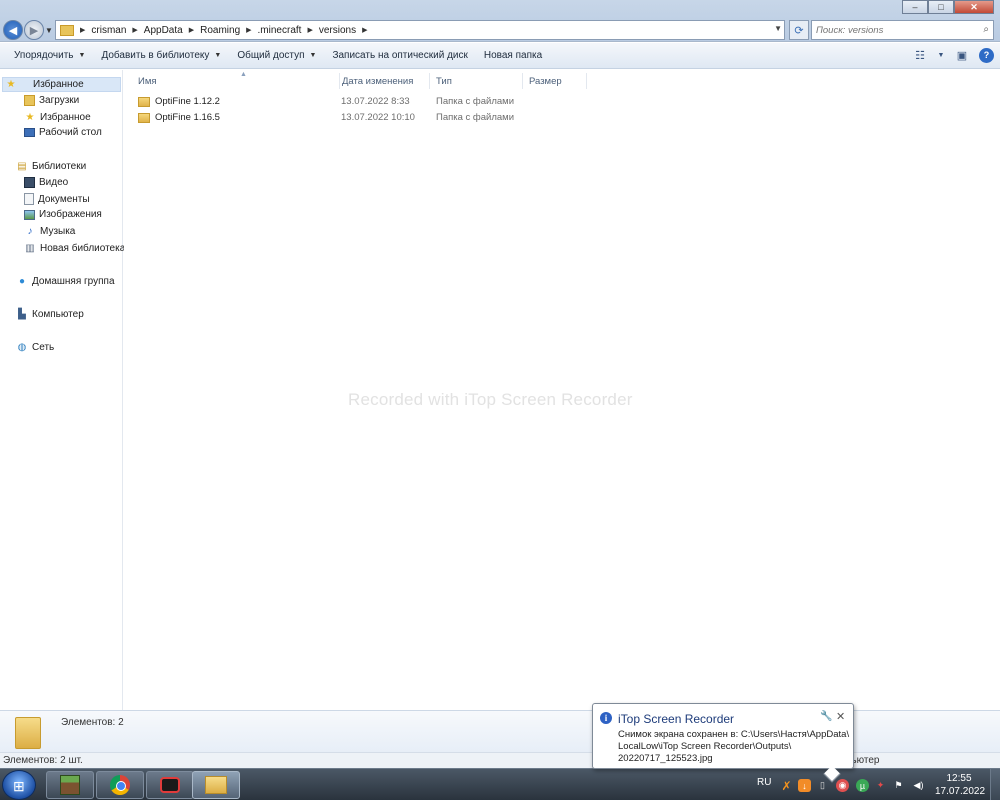 Image resolution: width=1000 pixels, height=800 pixels. I want to click on windows-logo-icon: ⊞, so click(19, 786).